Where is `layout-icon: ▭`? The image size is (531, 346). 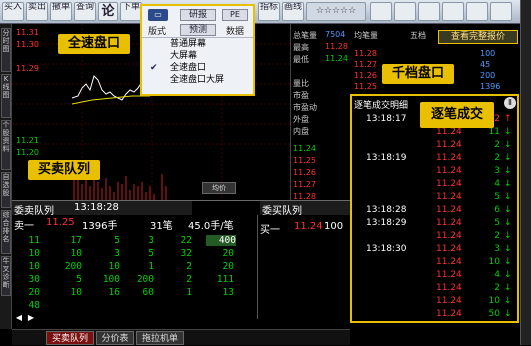 layout-icon: ▭ is located at coordinates (158, 15).